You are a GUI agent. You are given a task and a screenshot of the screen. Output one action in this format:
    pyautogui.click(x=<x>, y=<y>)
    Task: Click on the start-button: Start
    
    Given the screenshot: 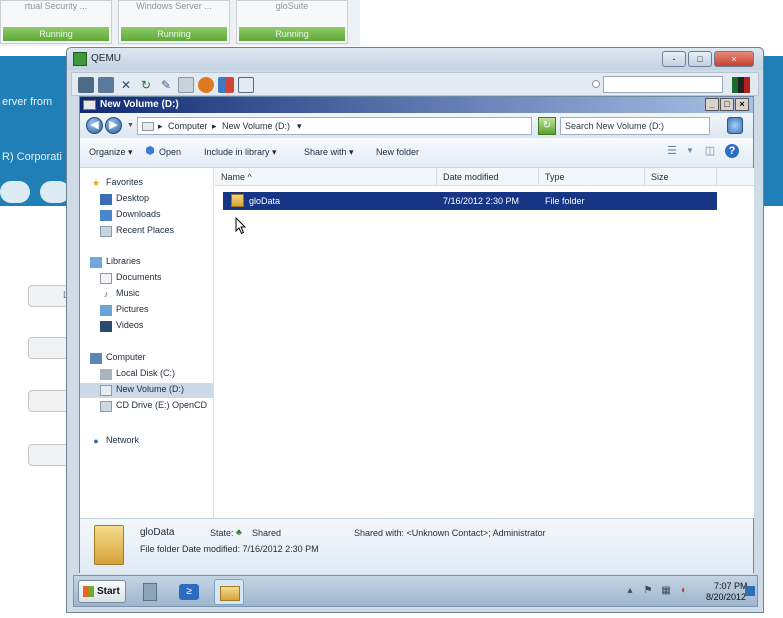 What is the action you would take?
    pyautogui.click(x=102, y=591)
    